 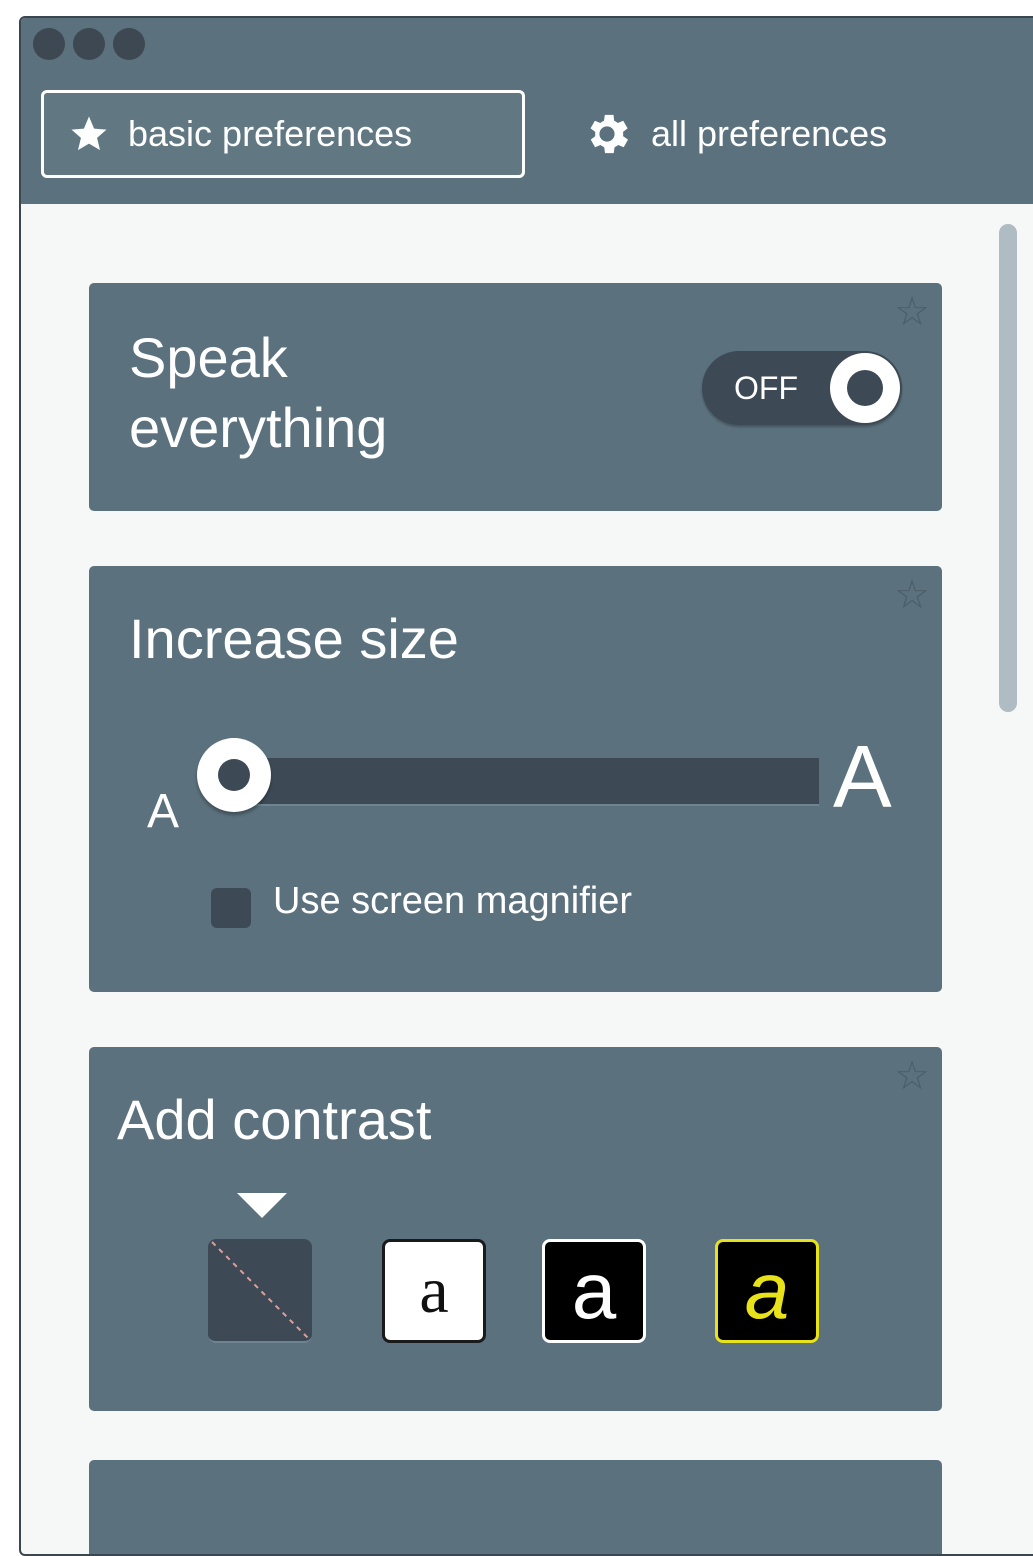 What do you see at coordinates (258, 427) in the screenshot?
I see `speak-title-line2: everything` at bounding box center [258, 427].